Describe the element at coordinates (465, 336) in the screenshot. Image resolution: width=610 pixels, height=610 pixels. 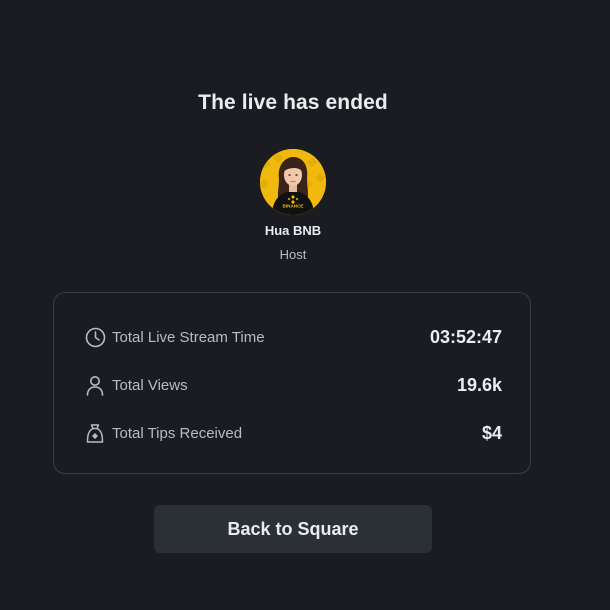
I see `stat-value: 03:52:47` at that location.